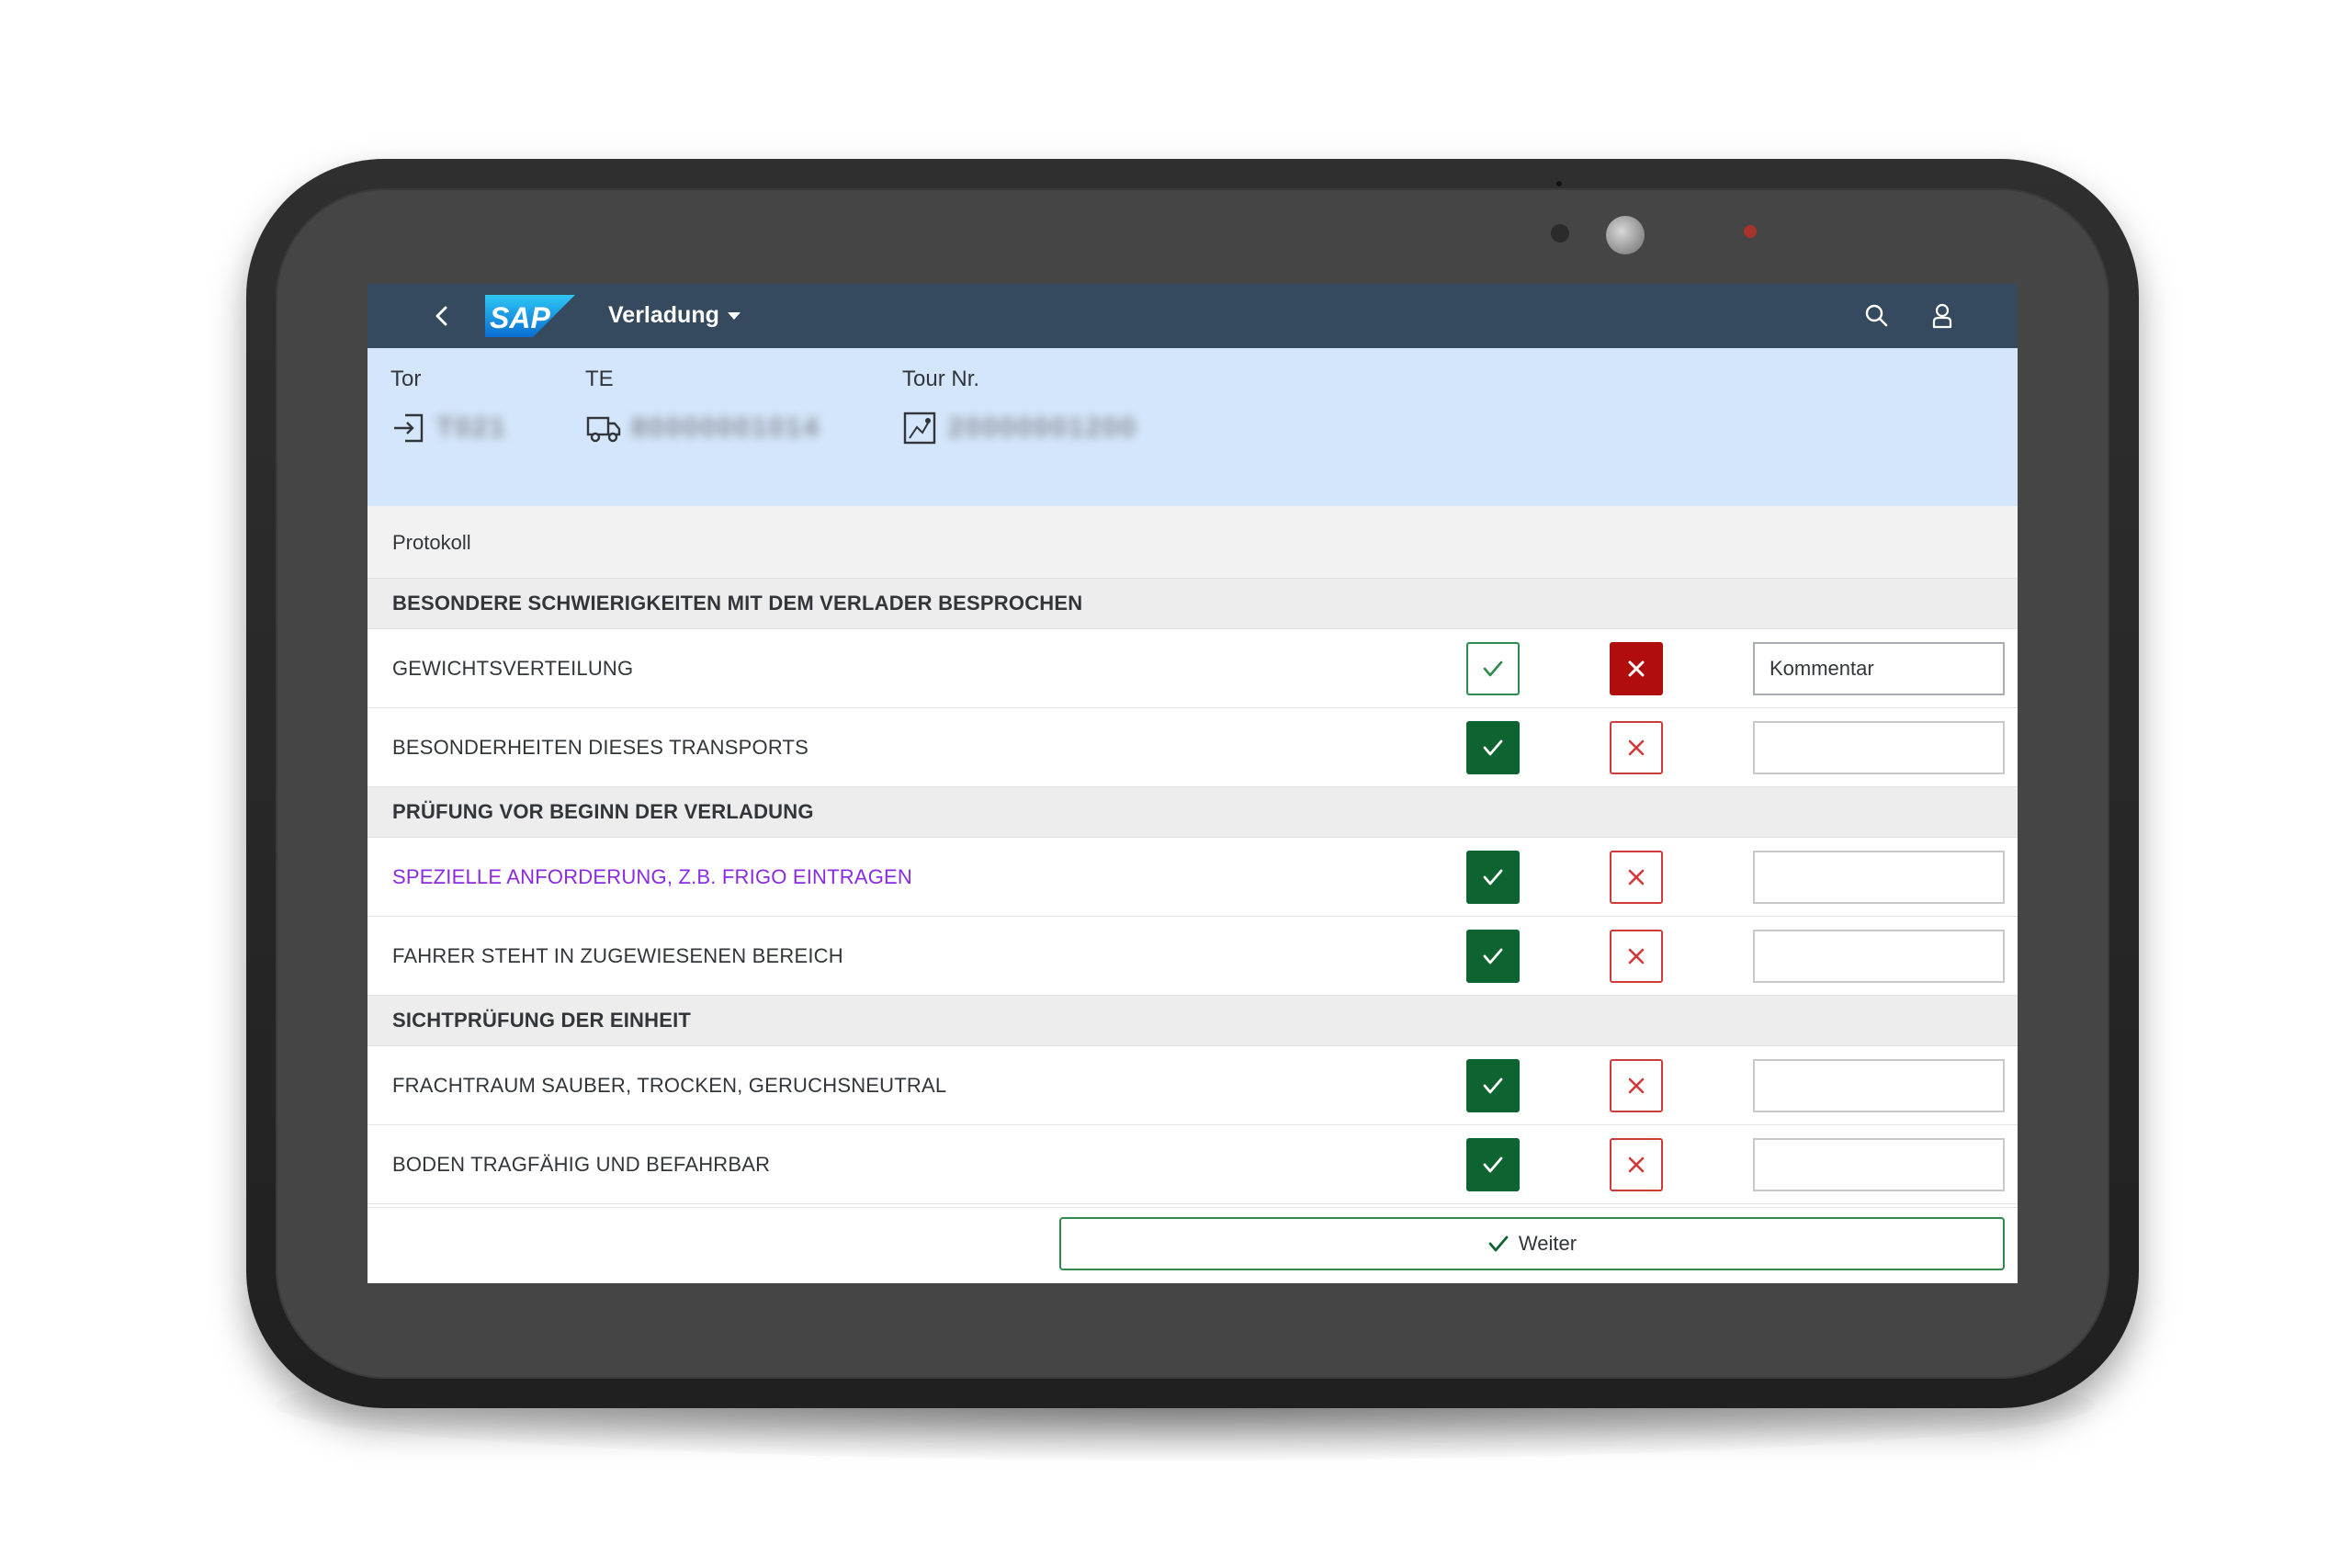 This screenshot has height=1568, width=2352. What do you see at coordinates (472, 427) in the screenshot?
I see `attribute-value: T021` at bounding box center [472, 427].